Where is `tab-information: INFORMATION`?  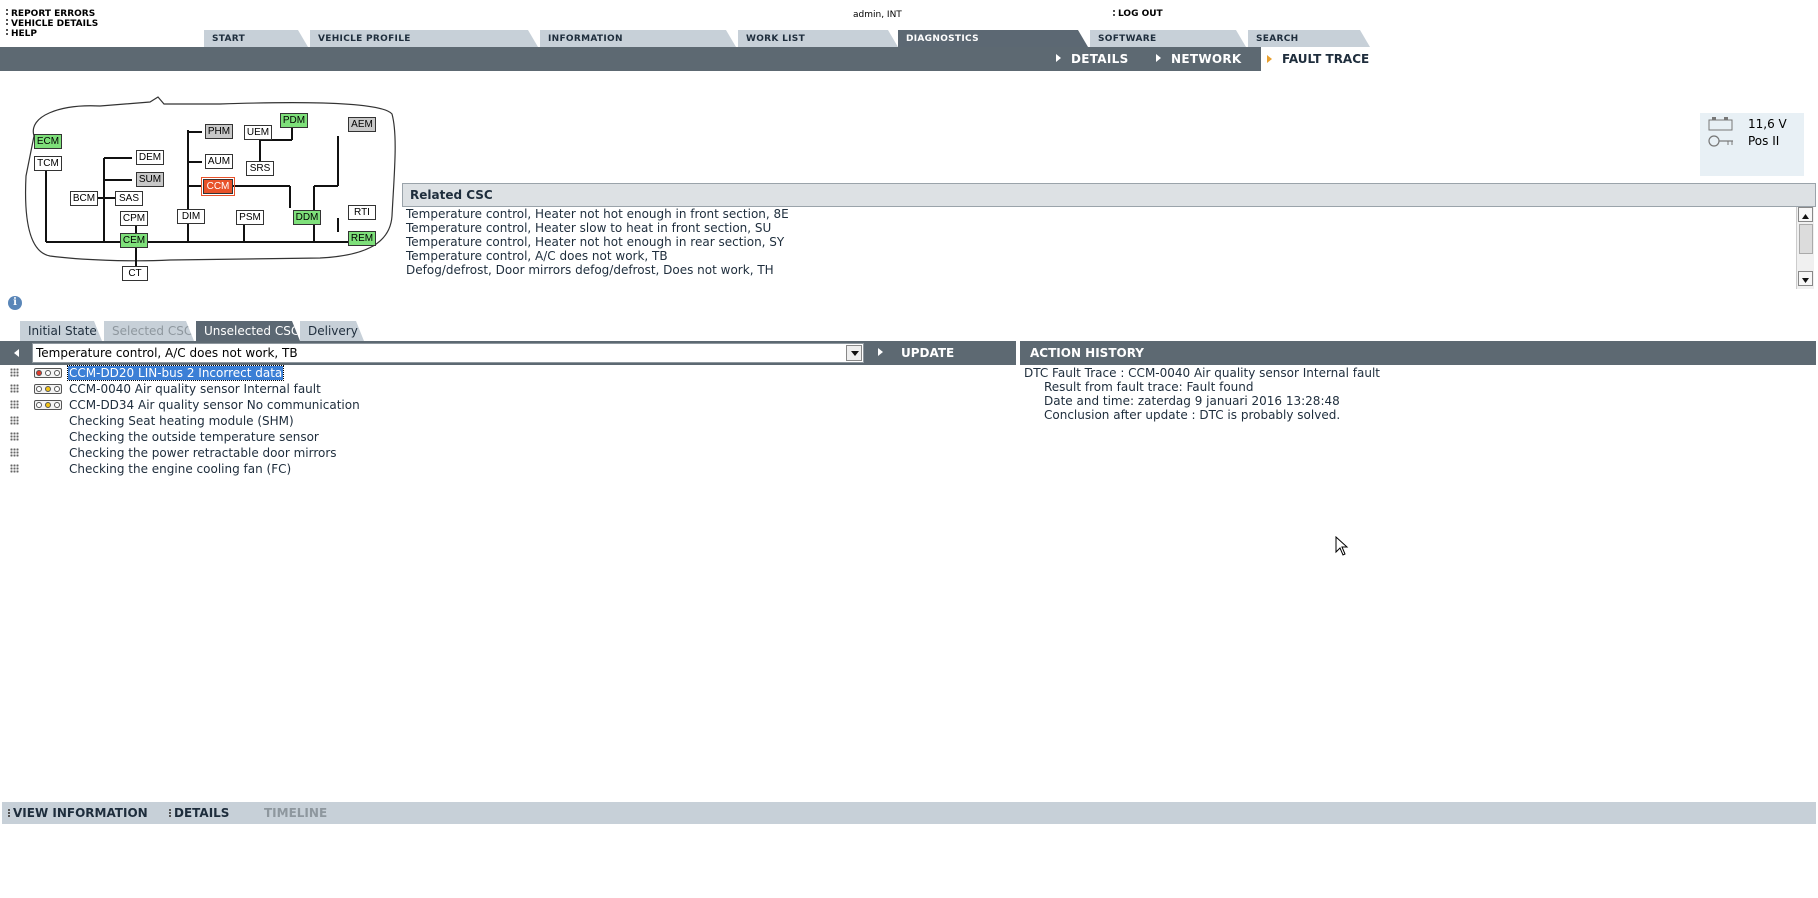 tab-information: INFORMATION is located at coordinates (638, 38).